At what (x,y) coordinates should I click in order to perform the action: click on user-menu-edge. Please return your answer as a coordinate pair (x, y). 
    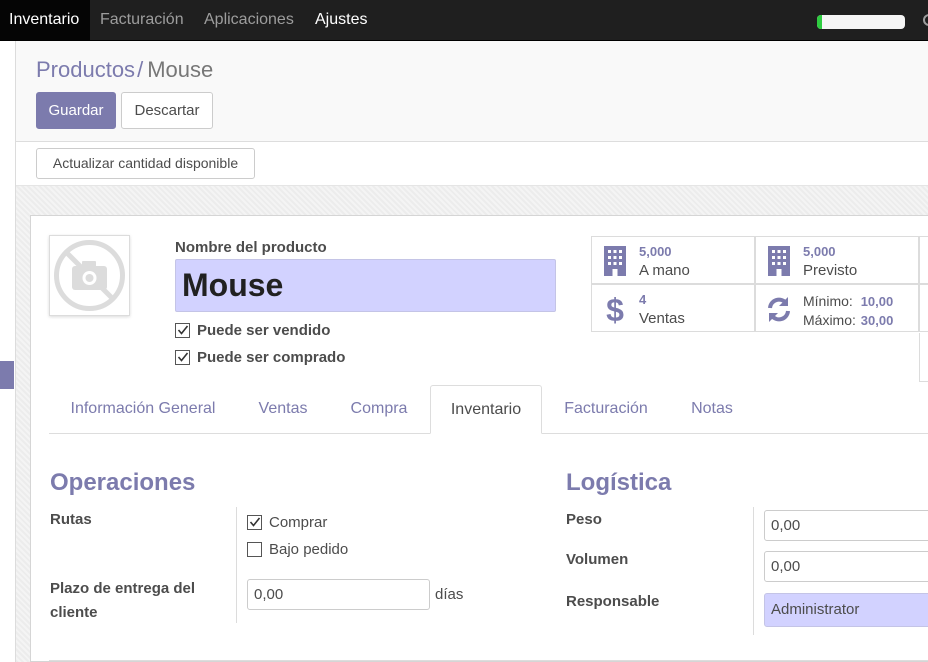
    Looking at the image, I should click on (924, 20).